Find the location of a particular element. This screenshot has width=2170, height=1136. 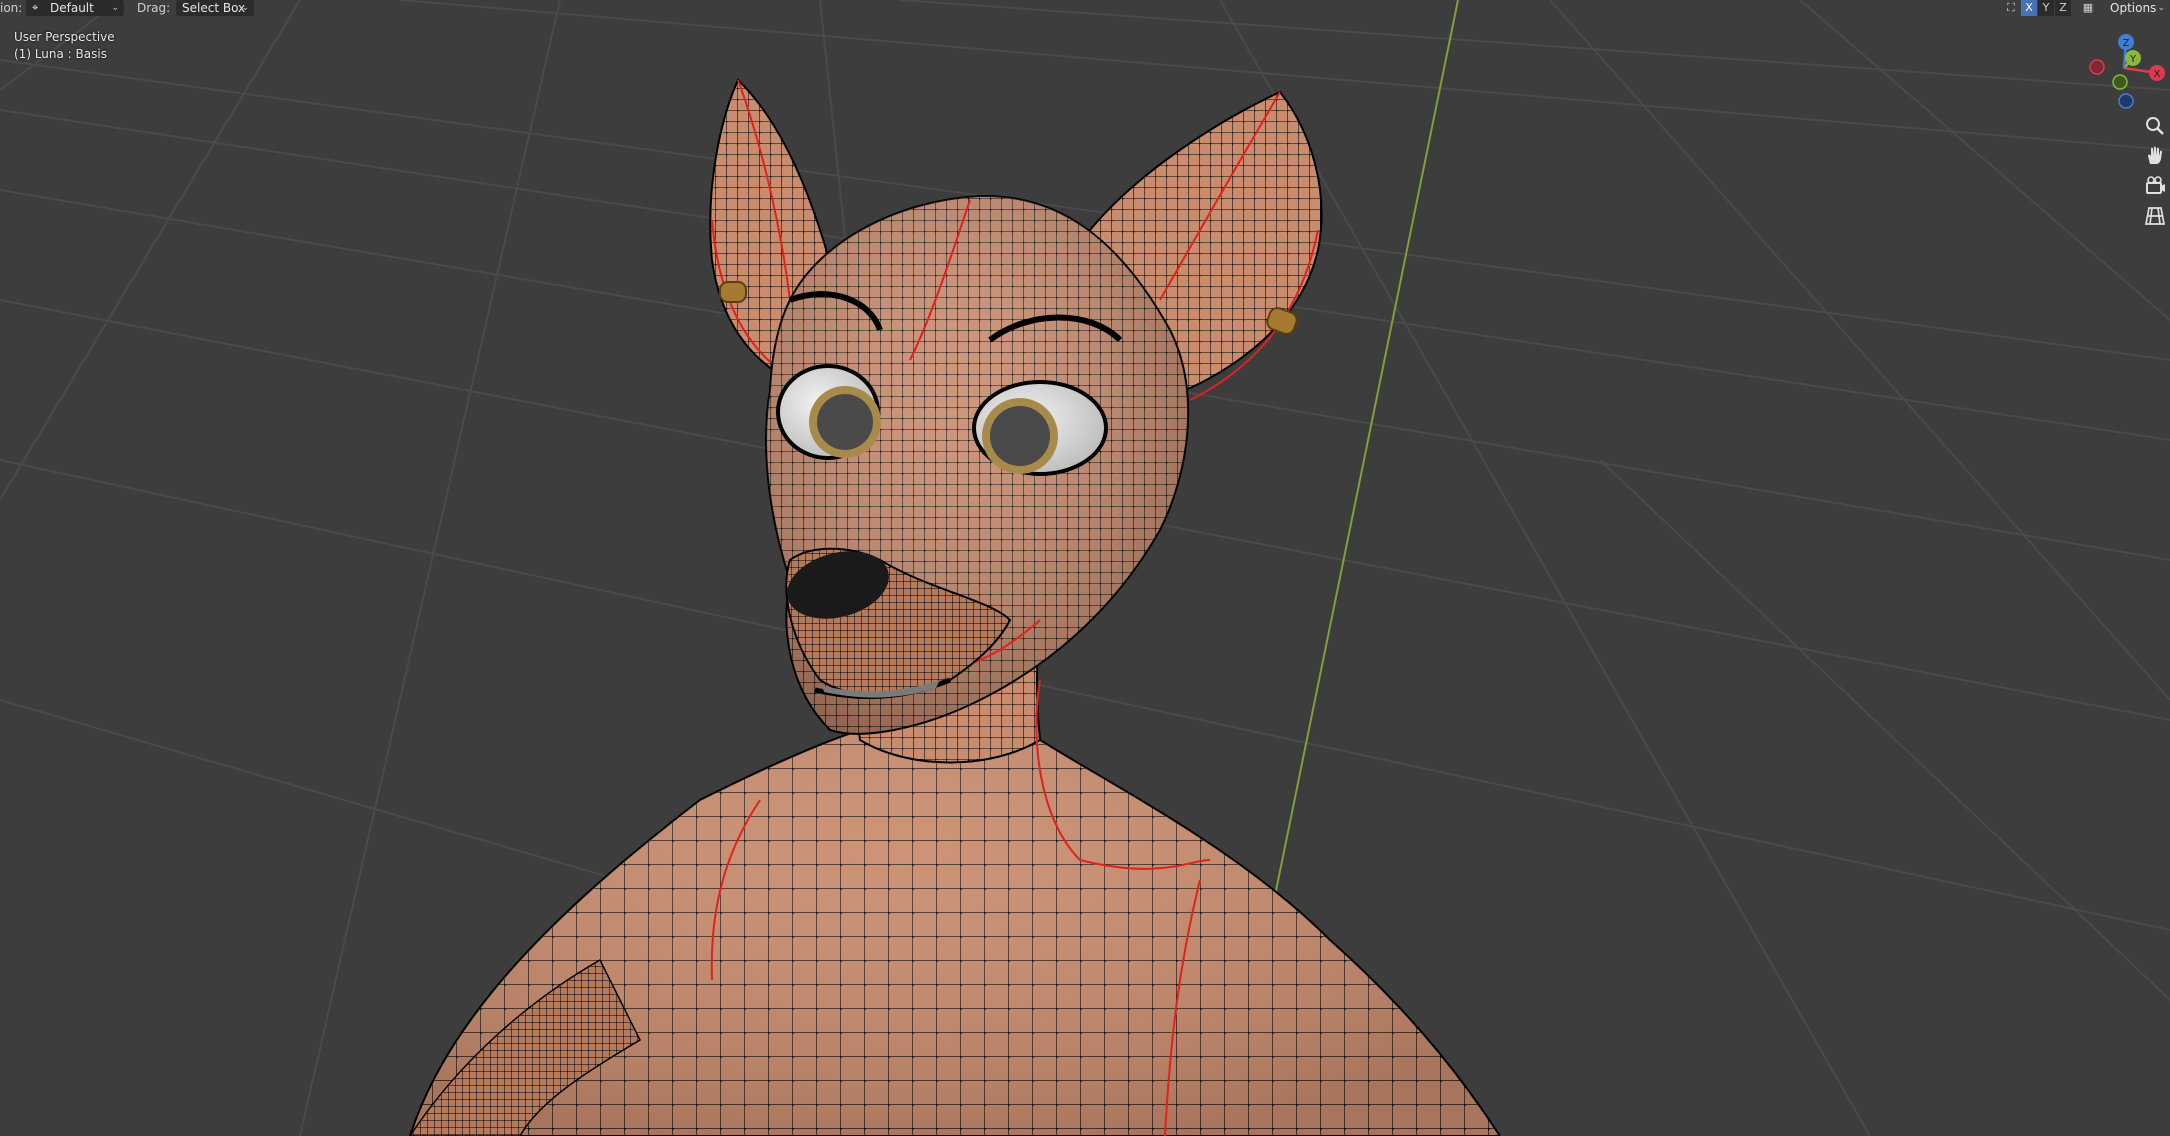

axis-x-toggle: X is located at coordinates (2029, 8).